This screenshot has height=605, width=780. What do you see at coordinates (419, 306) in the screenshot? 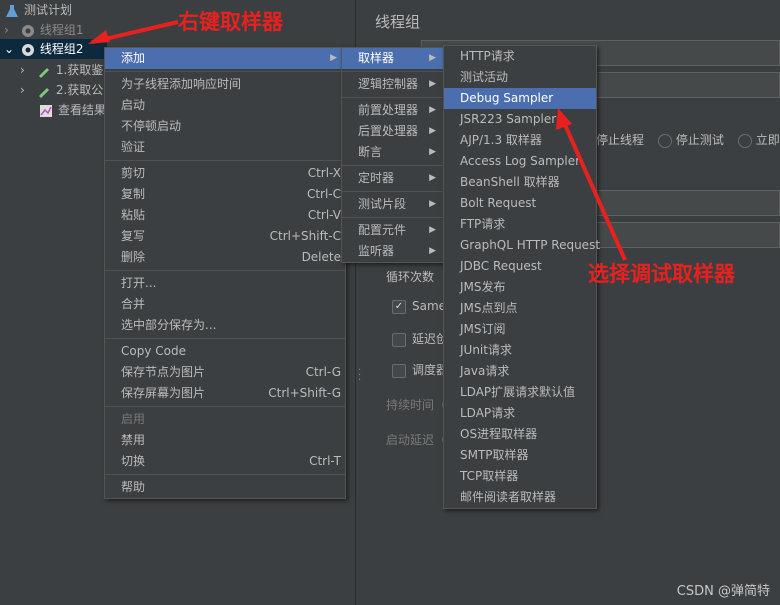
I see `same-user-row: ✓ Same` at bounding box center [419, 306].